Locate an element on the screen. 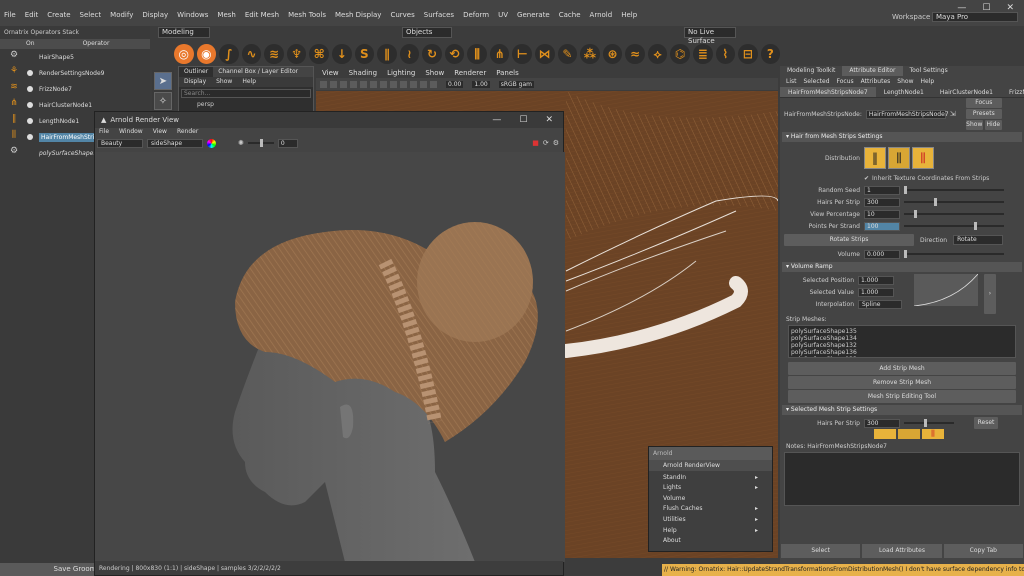 The height and width of the screenshot is (576, 1024). load-attributes-button: Load Attributes is located at coordinates (902, 551).